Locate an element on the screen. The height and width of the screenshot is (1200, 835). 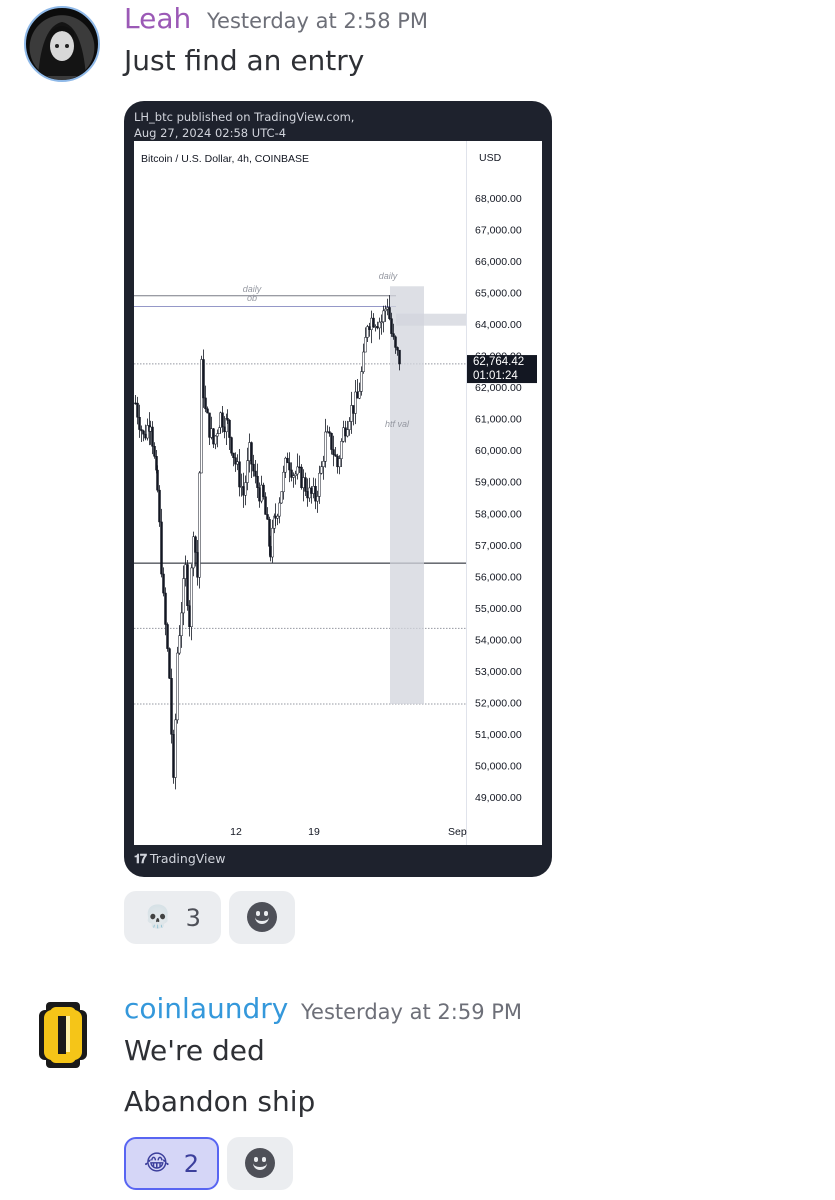
reaction-skull: 💀 3 is located at coordinates (172, 917).